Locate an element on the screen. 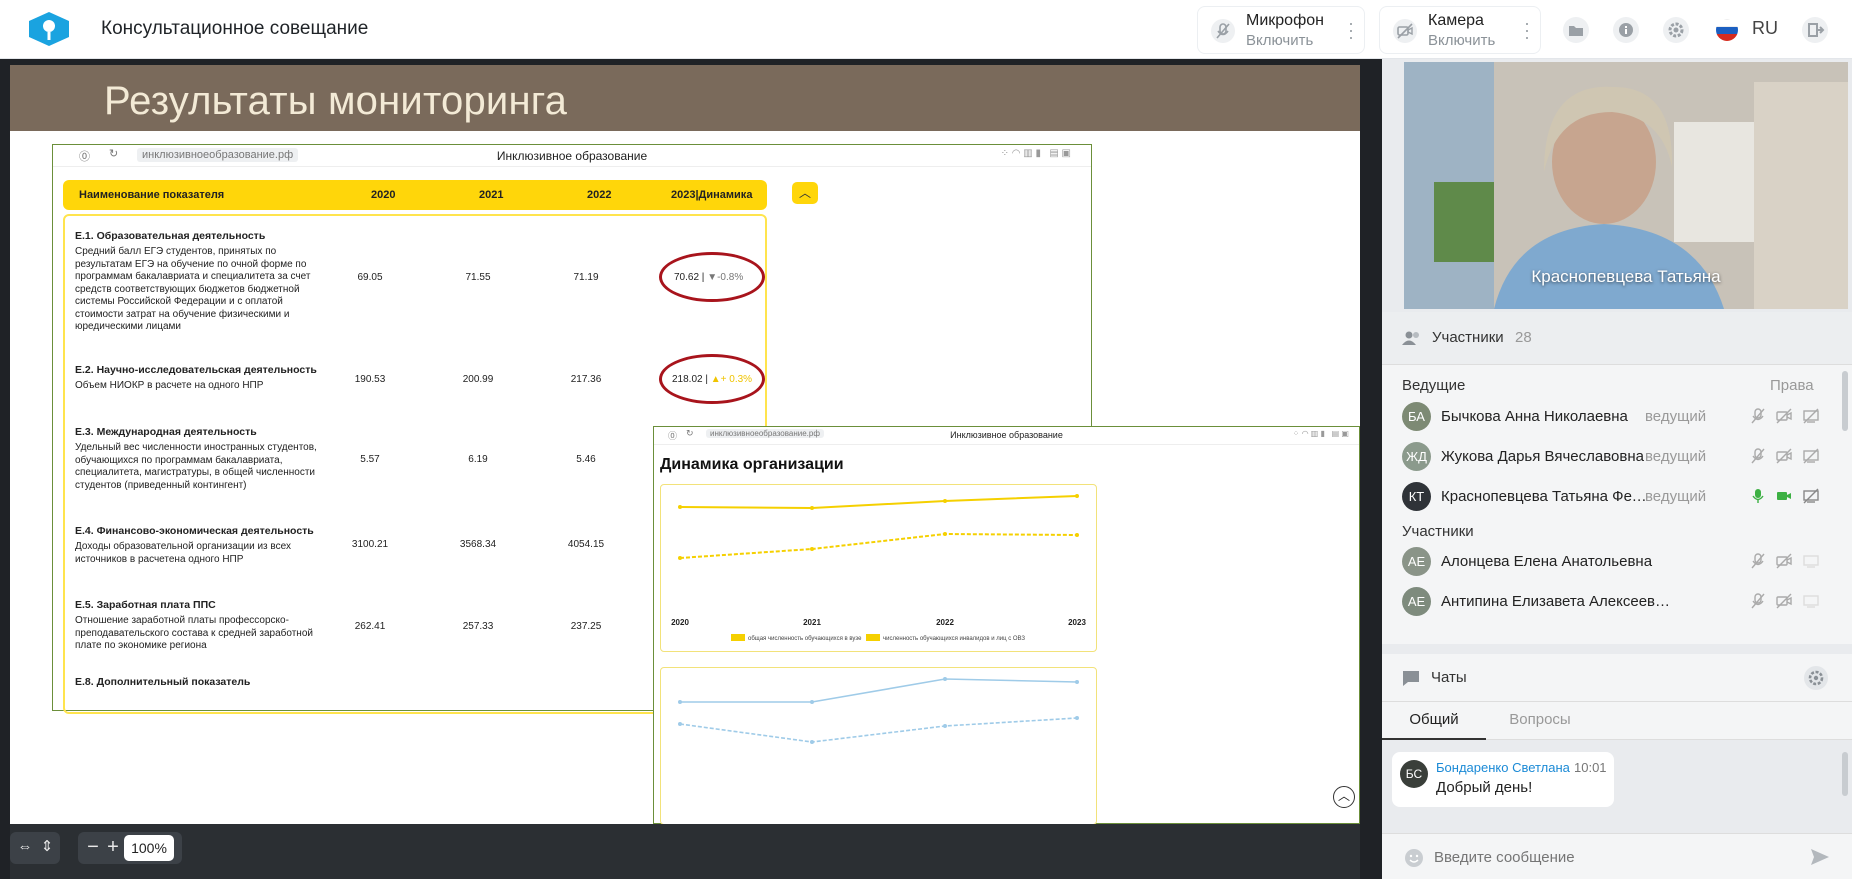 This screenshot has width=1852, height=879. zoom-out-icon: − is located at coordinates (93, 848).